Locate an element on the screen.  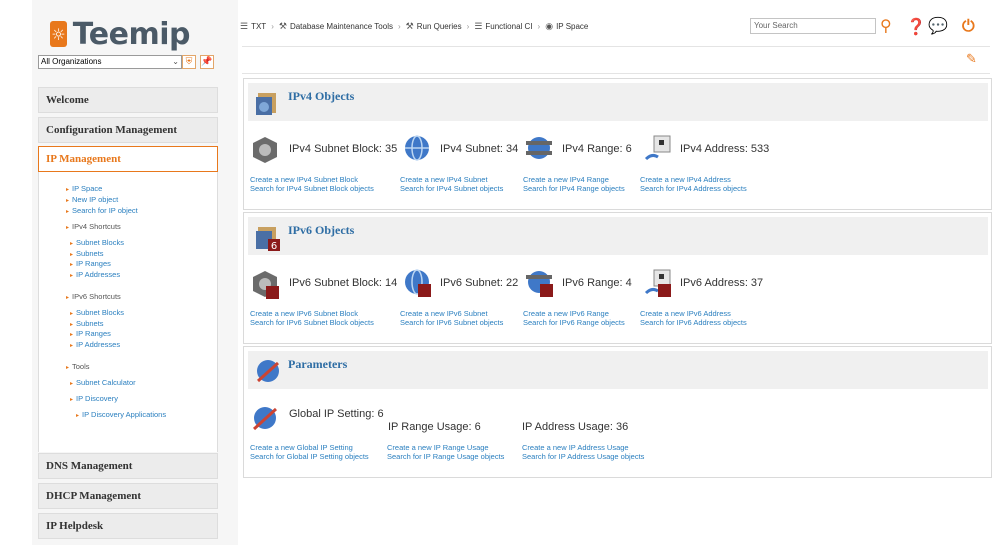
menu-ip-discovery: IP Discovery is located at coordinates (94, 399).